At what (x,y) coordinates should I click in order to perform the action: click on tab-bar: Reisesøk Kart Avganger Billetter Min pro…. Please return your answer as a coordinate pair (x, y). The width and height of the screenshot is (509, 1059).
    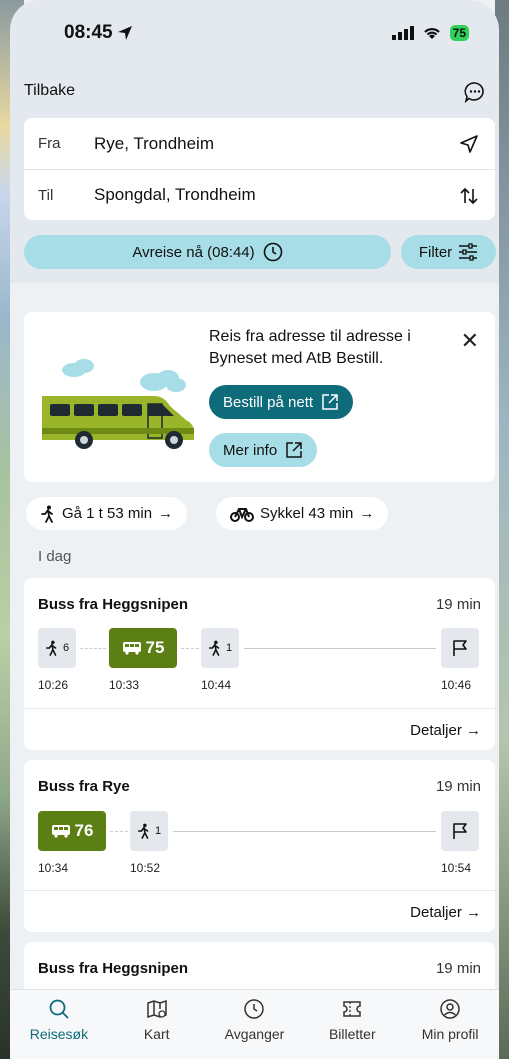
    Looking at the image, I should click on (254, 1024).